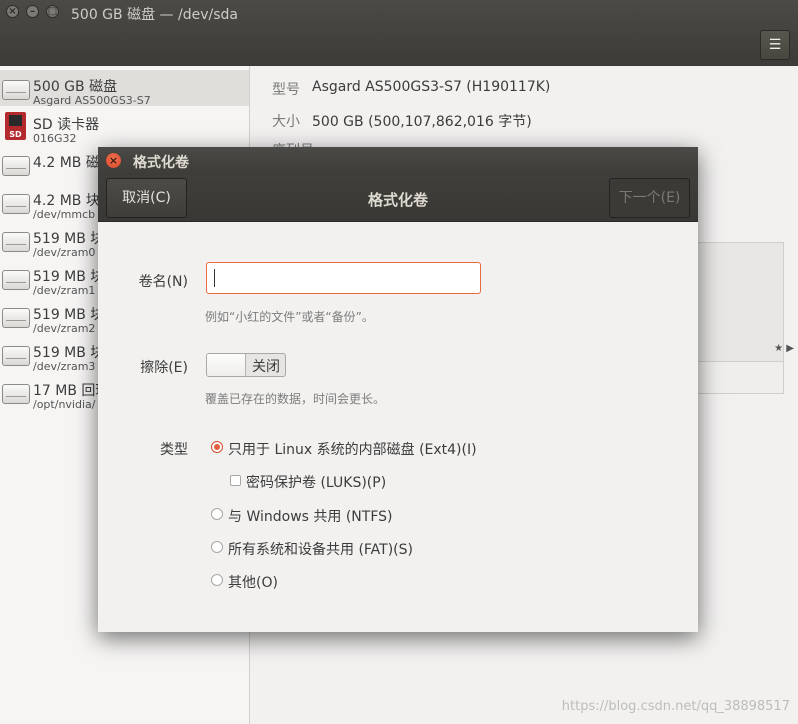 This screenshot has width=798, height=724. I want to click on hamburger-menu-button: ☰, so click(775, 45).